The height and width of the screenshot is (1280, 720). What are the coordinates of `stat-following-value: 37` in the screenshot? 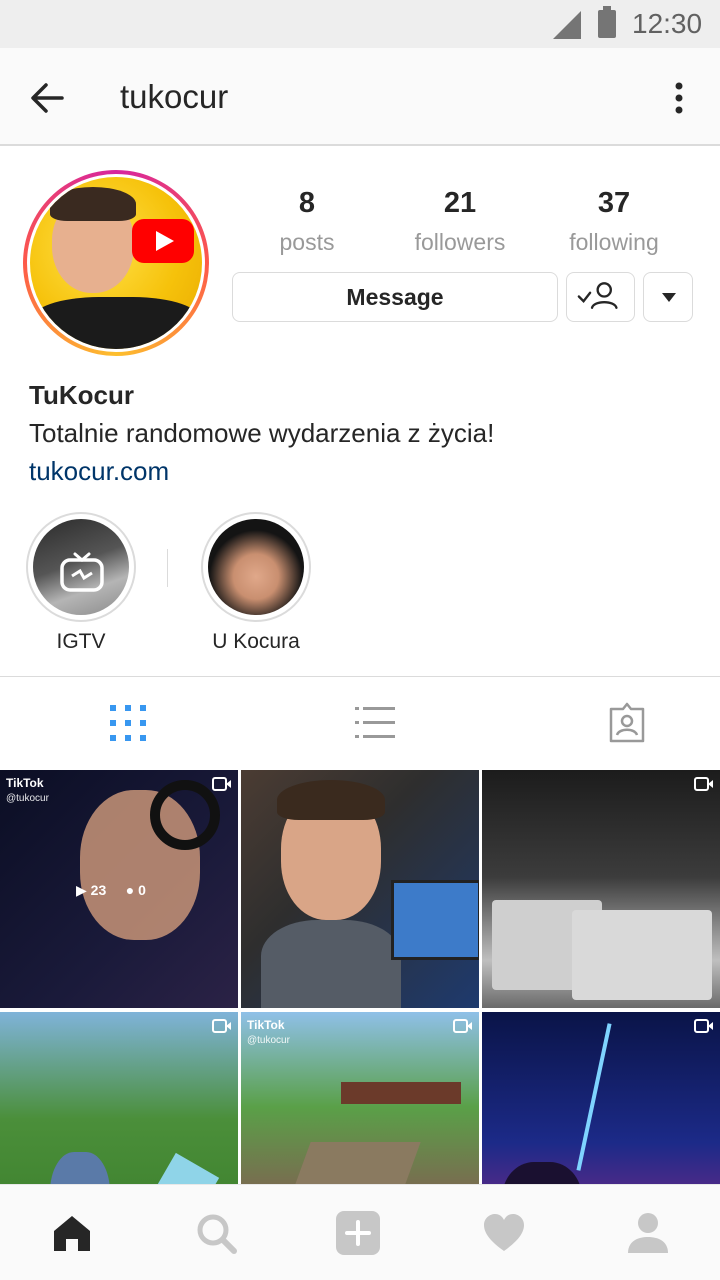 It's located at (614, 203).